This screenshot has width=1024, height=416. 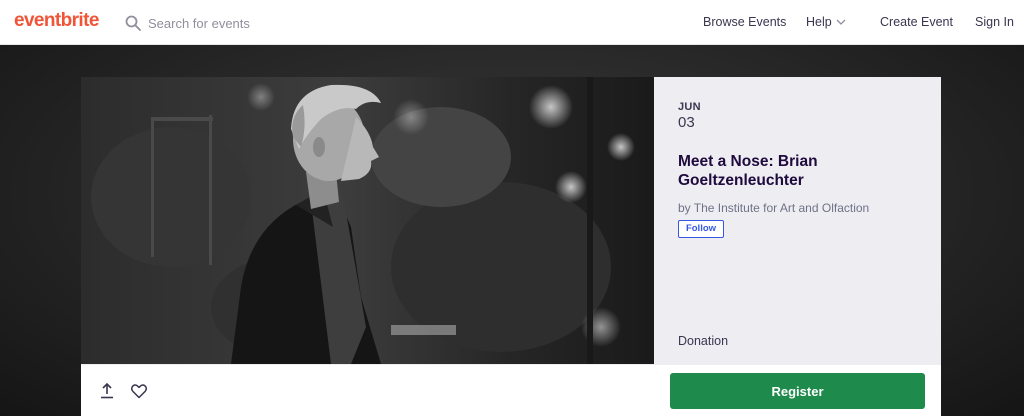 What do you see at coordinates (994, 22) in the screenshot?
I see `sign-in-link: Sign In` at bounding box center [994, 22].